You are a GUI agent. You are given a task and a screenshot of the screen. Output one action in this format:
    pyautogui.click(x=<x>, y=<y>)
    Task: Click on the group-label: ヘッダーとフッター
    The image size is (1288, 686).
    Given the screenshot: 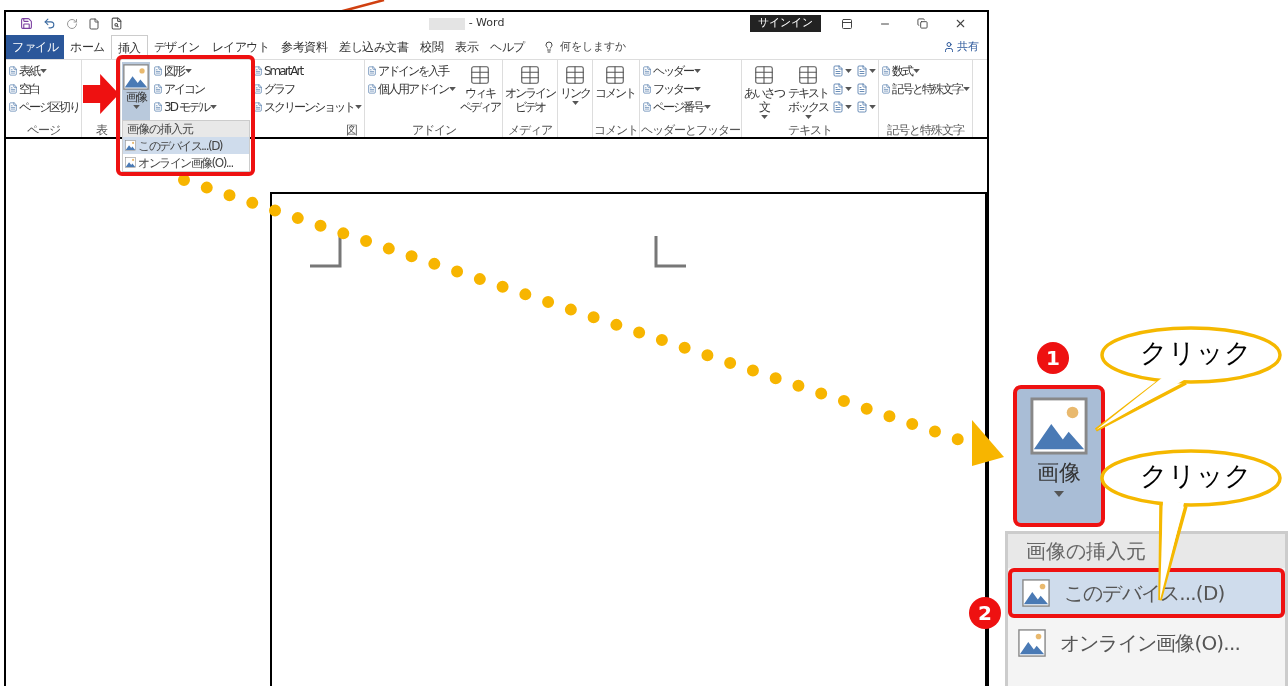 What is the action you would take?
    pyautogui.click(x=690, y=130)
    